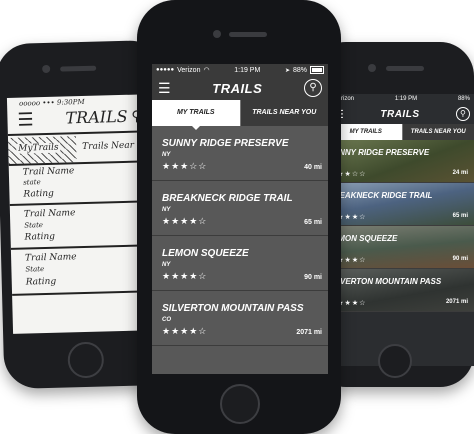  What do you see at coordinates (189, 70) in the screenshot?
I see `carrier-label: Verizon` at bounding box center [189, 70].